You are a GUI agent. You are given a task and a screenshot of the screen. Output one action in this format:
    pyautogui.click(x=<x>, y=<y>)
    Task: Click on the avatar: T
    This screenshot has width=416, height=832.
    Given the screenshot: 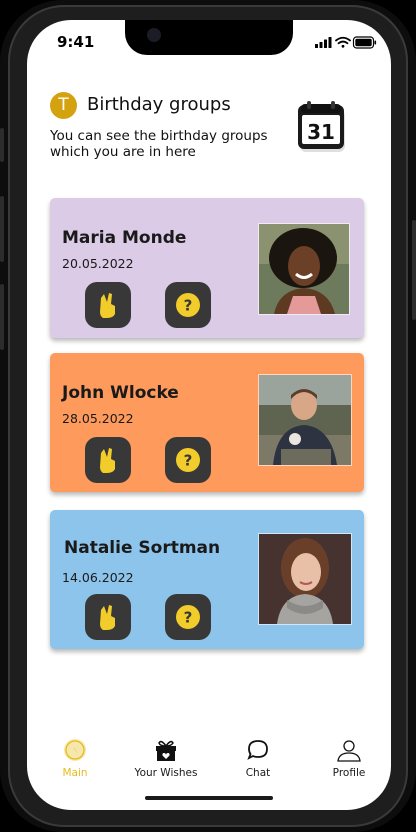 What is the action you would take?
    pyautogui.click(x=63, y=105)
    